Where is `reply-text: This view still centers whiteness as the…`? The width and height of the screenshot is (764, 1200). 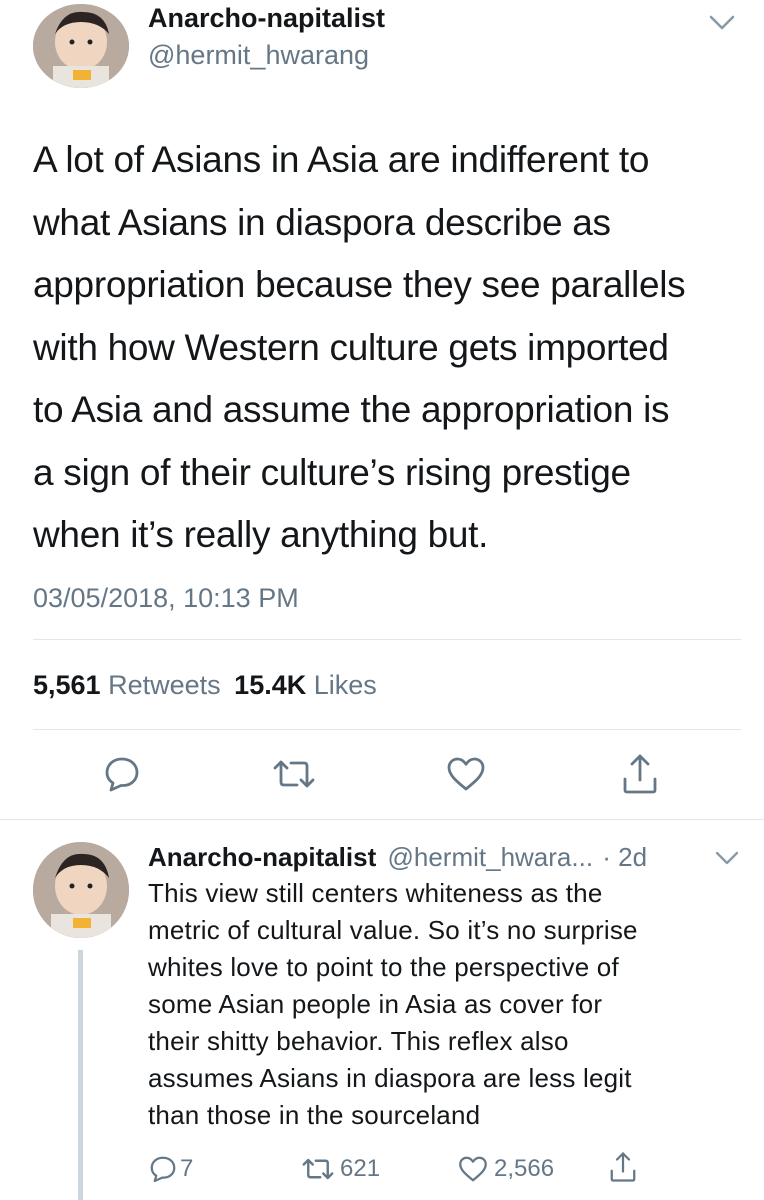
reply-text: This view still centers whiteness as the… is located at coordinates (393, 1004).